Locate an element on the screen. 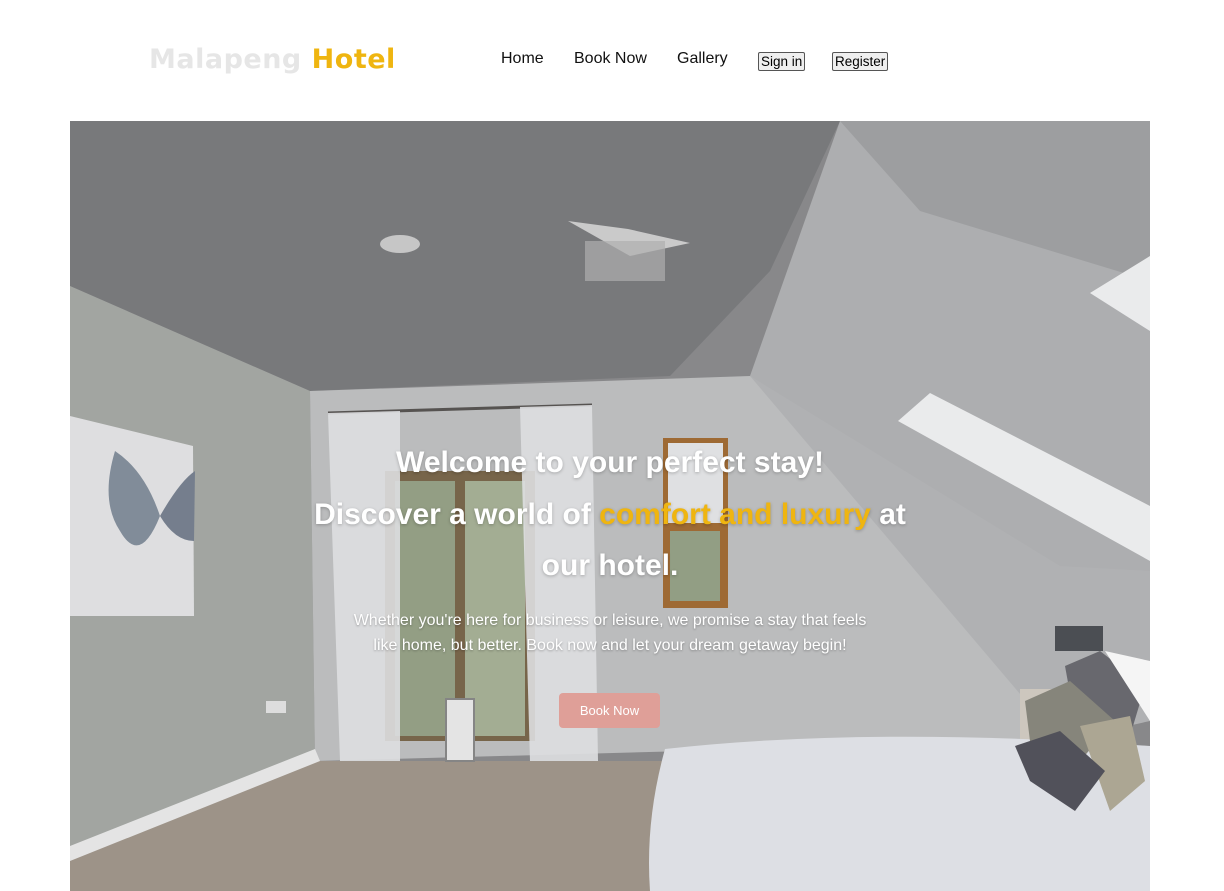 This screenshot has width=1224, height=891. logo-text-accent: Hotel is located at coordinates (353, 59).